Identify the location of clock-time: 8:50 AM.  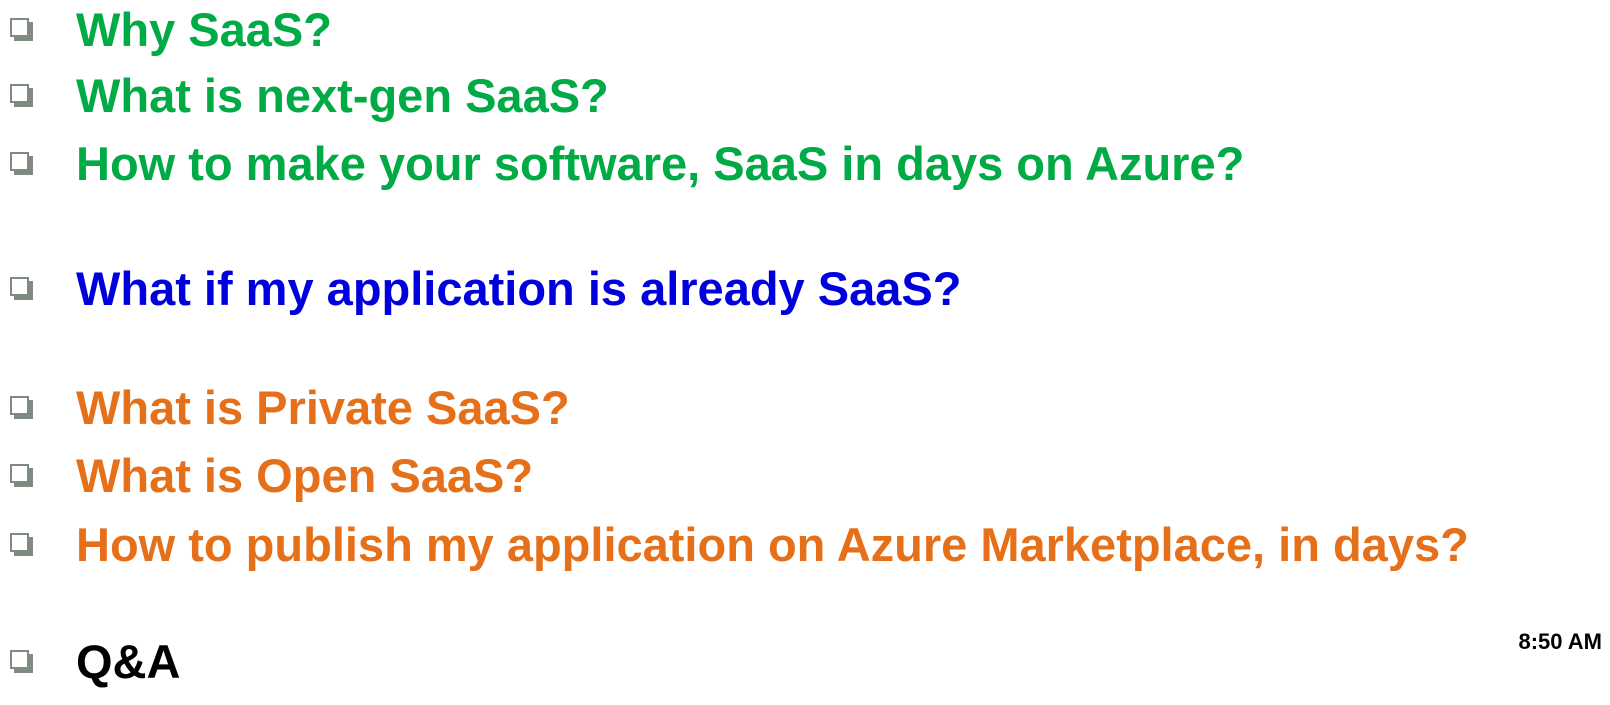
(1560, 641).